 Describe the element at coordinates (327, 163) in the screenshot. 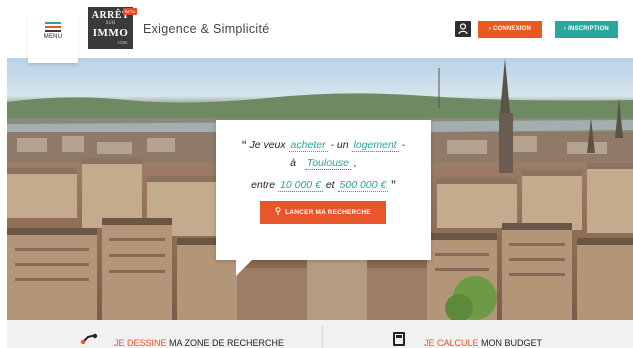

I see `city-input: Toulouse` at that location.